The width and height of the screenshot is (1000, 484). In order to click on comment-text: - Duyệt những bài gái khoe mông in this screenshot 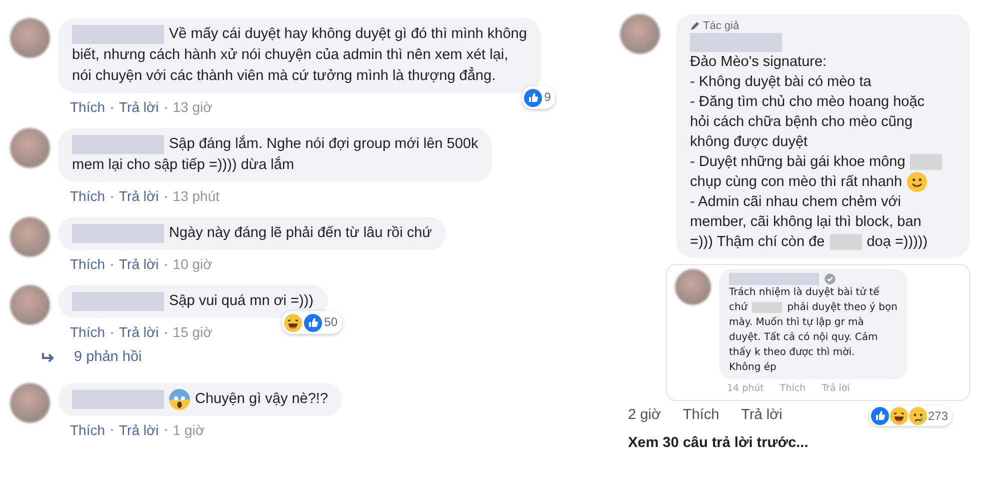, I will do `click(798, 162)`.